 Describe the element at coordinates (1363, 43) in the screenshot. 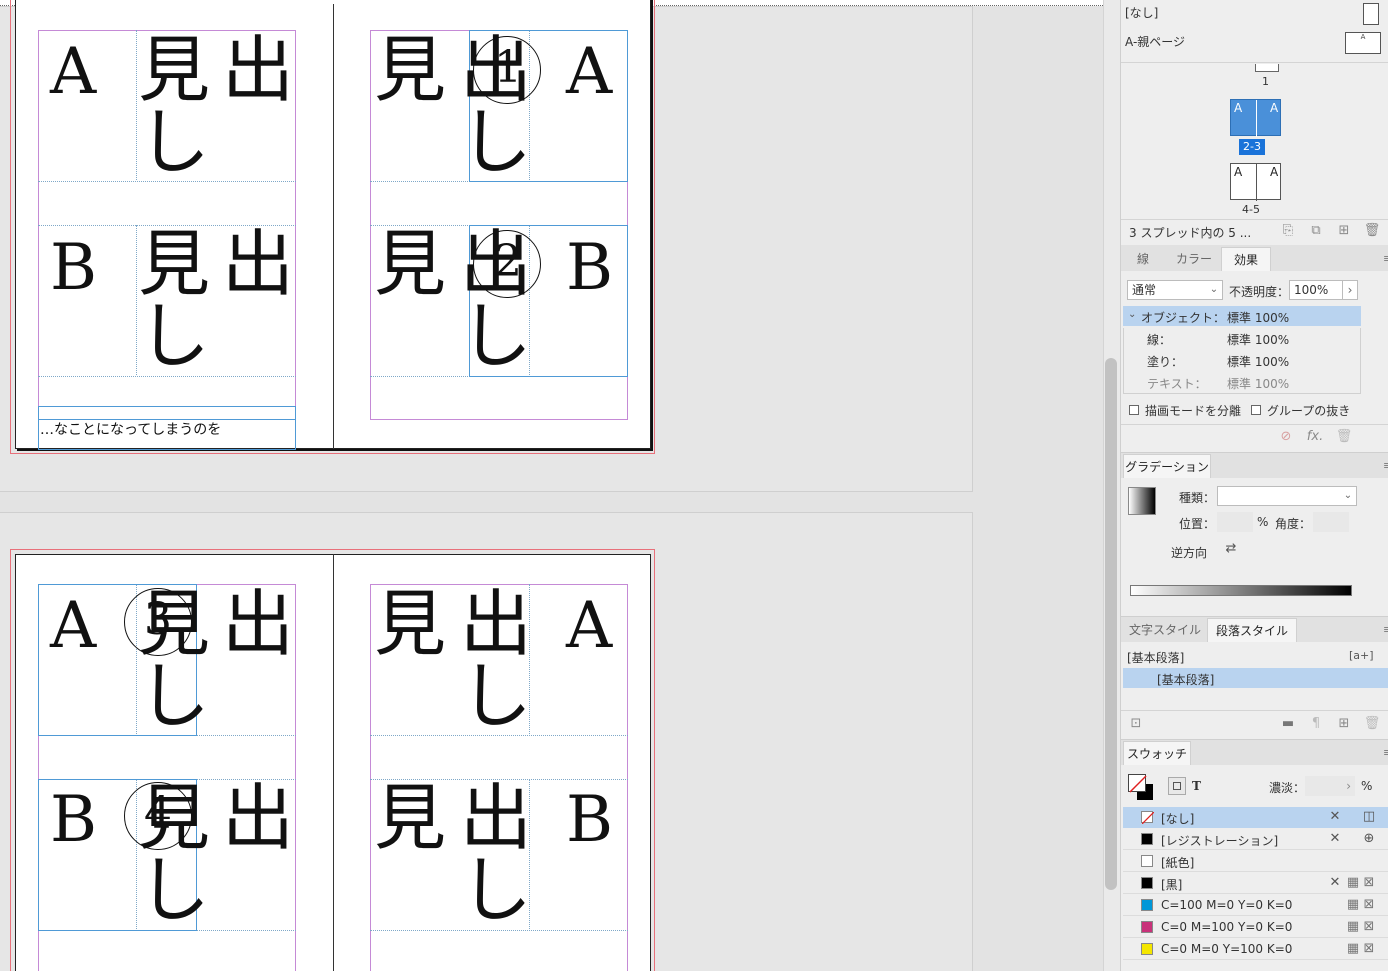

I see `parent-master-thumb: A` at that location.